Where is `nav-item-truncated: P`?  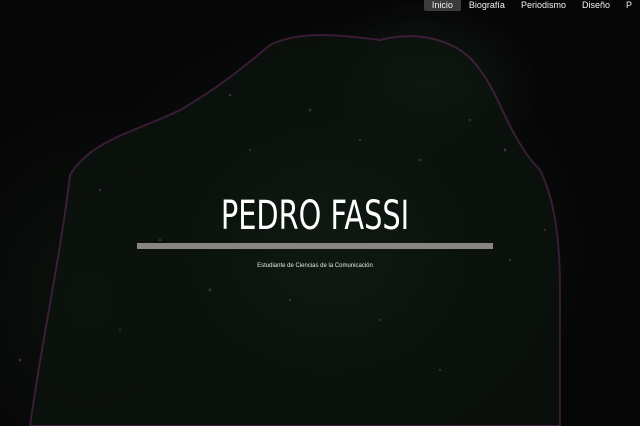 nav-item-truncated: P is located at coordinates (629, 5).